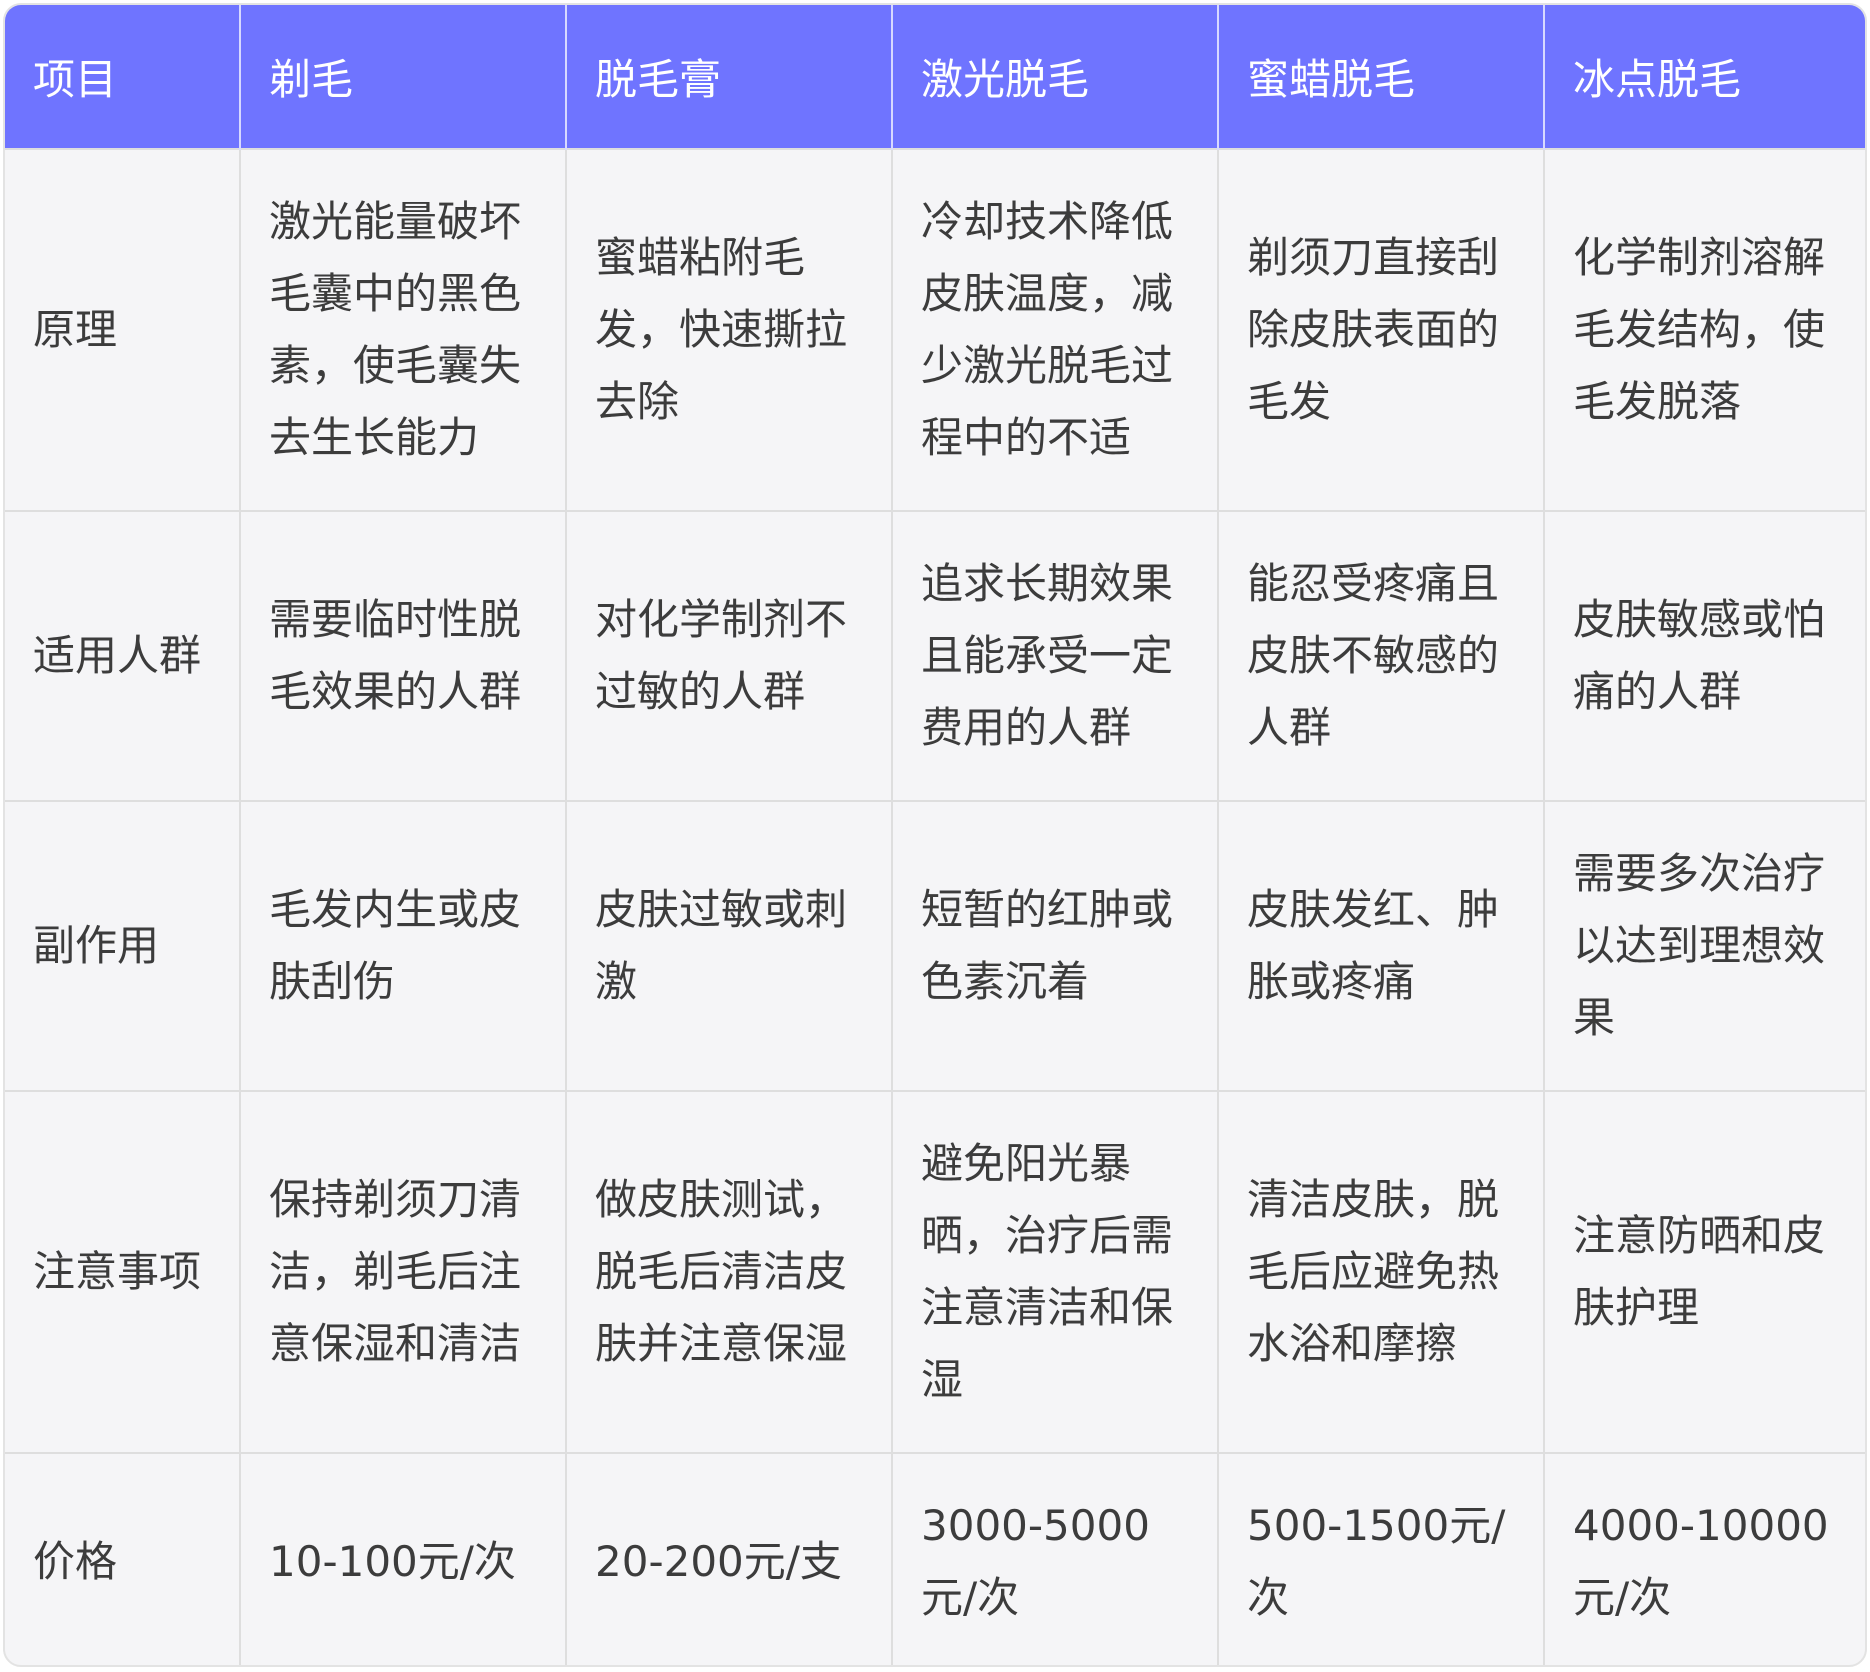 The width and height of the screenshot is (1870, 1672). What do you see at coordinates (729, 655) in the screenshot?
I see `table-cell: 对化学制剂不过敏的人群` at bounding box center [729, 655].